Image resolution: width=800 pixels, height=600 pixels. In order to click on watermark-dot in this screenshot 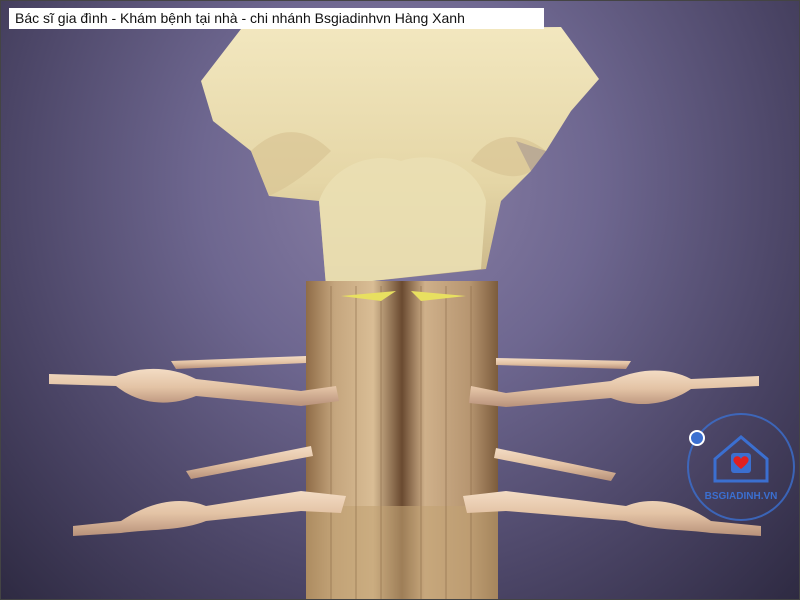, I will do `click(697, 438)`.